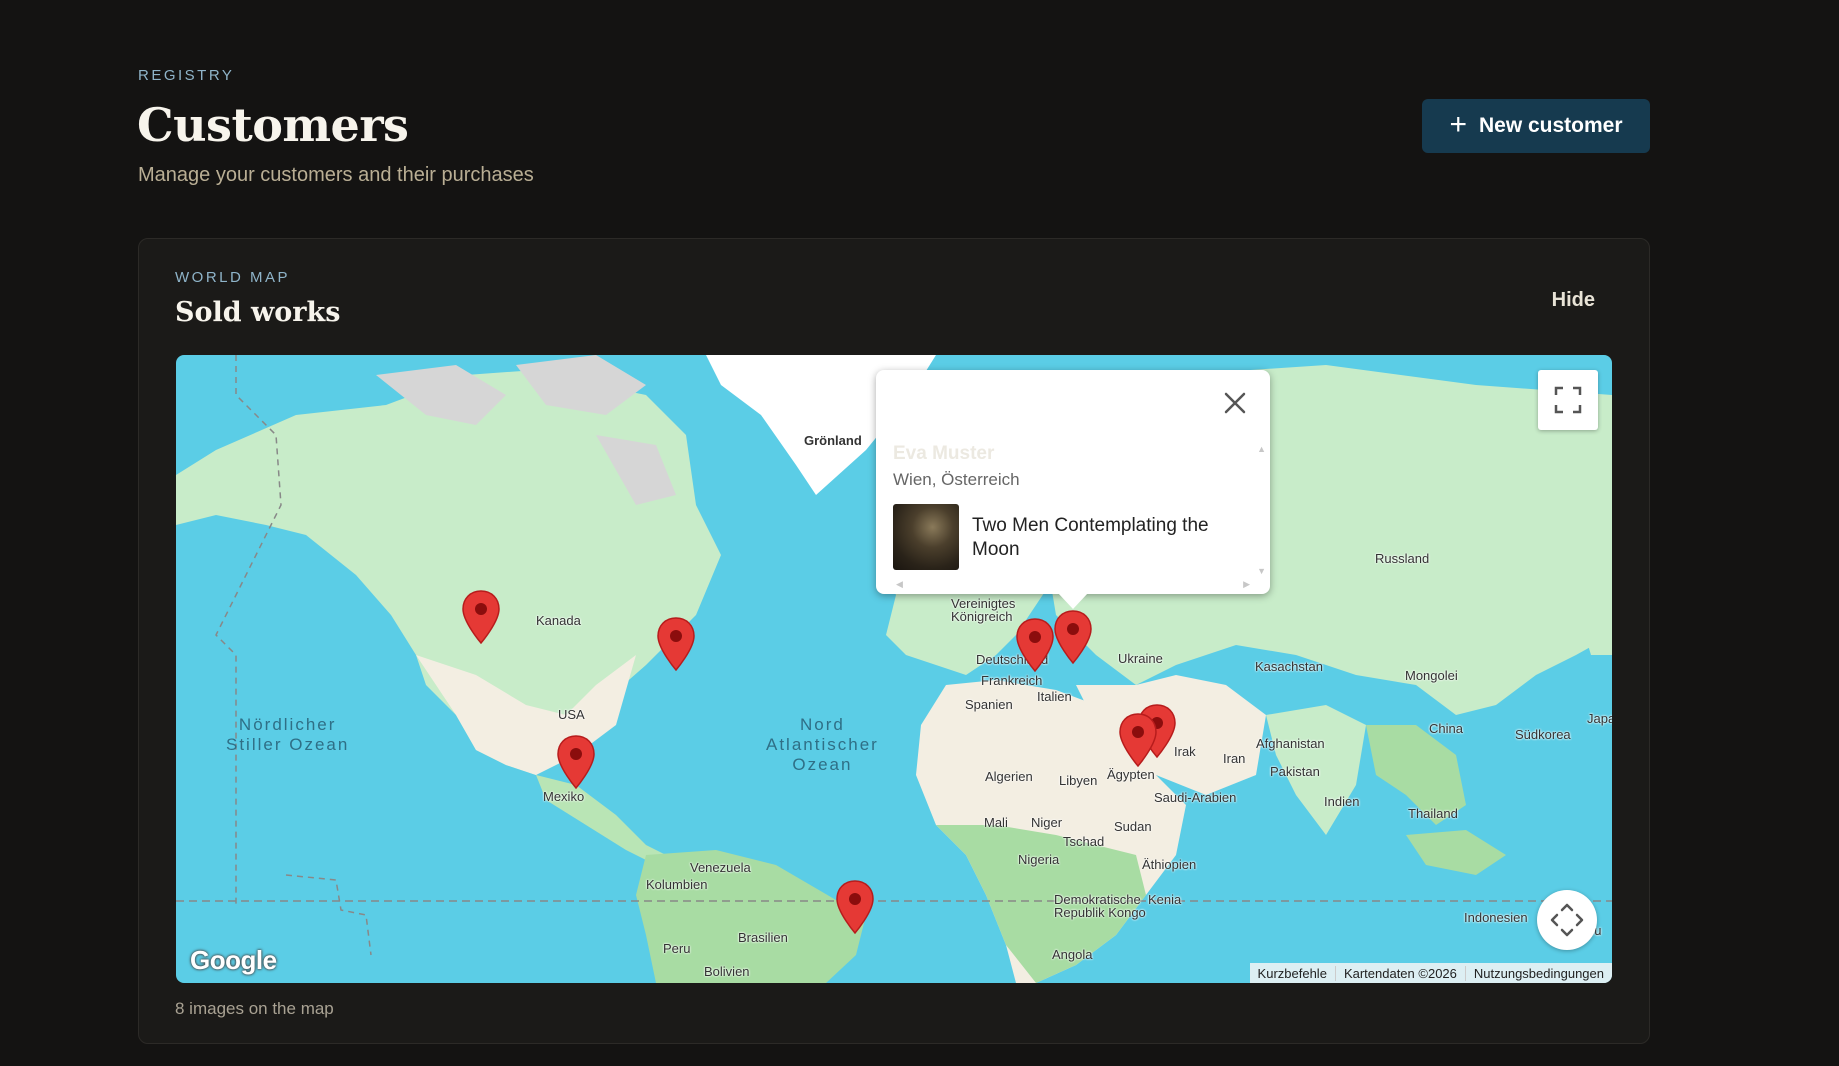  Describe the element at coordinates (1078, 780) in the screenshot. I see `map-label-libyen: Libyen` at that location.